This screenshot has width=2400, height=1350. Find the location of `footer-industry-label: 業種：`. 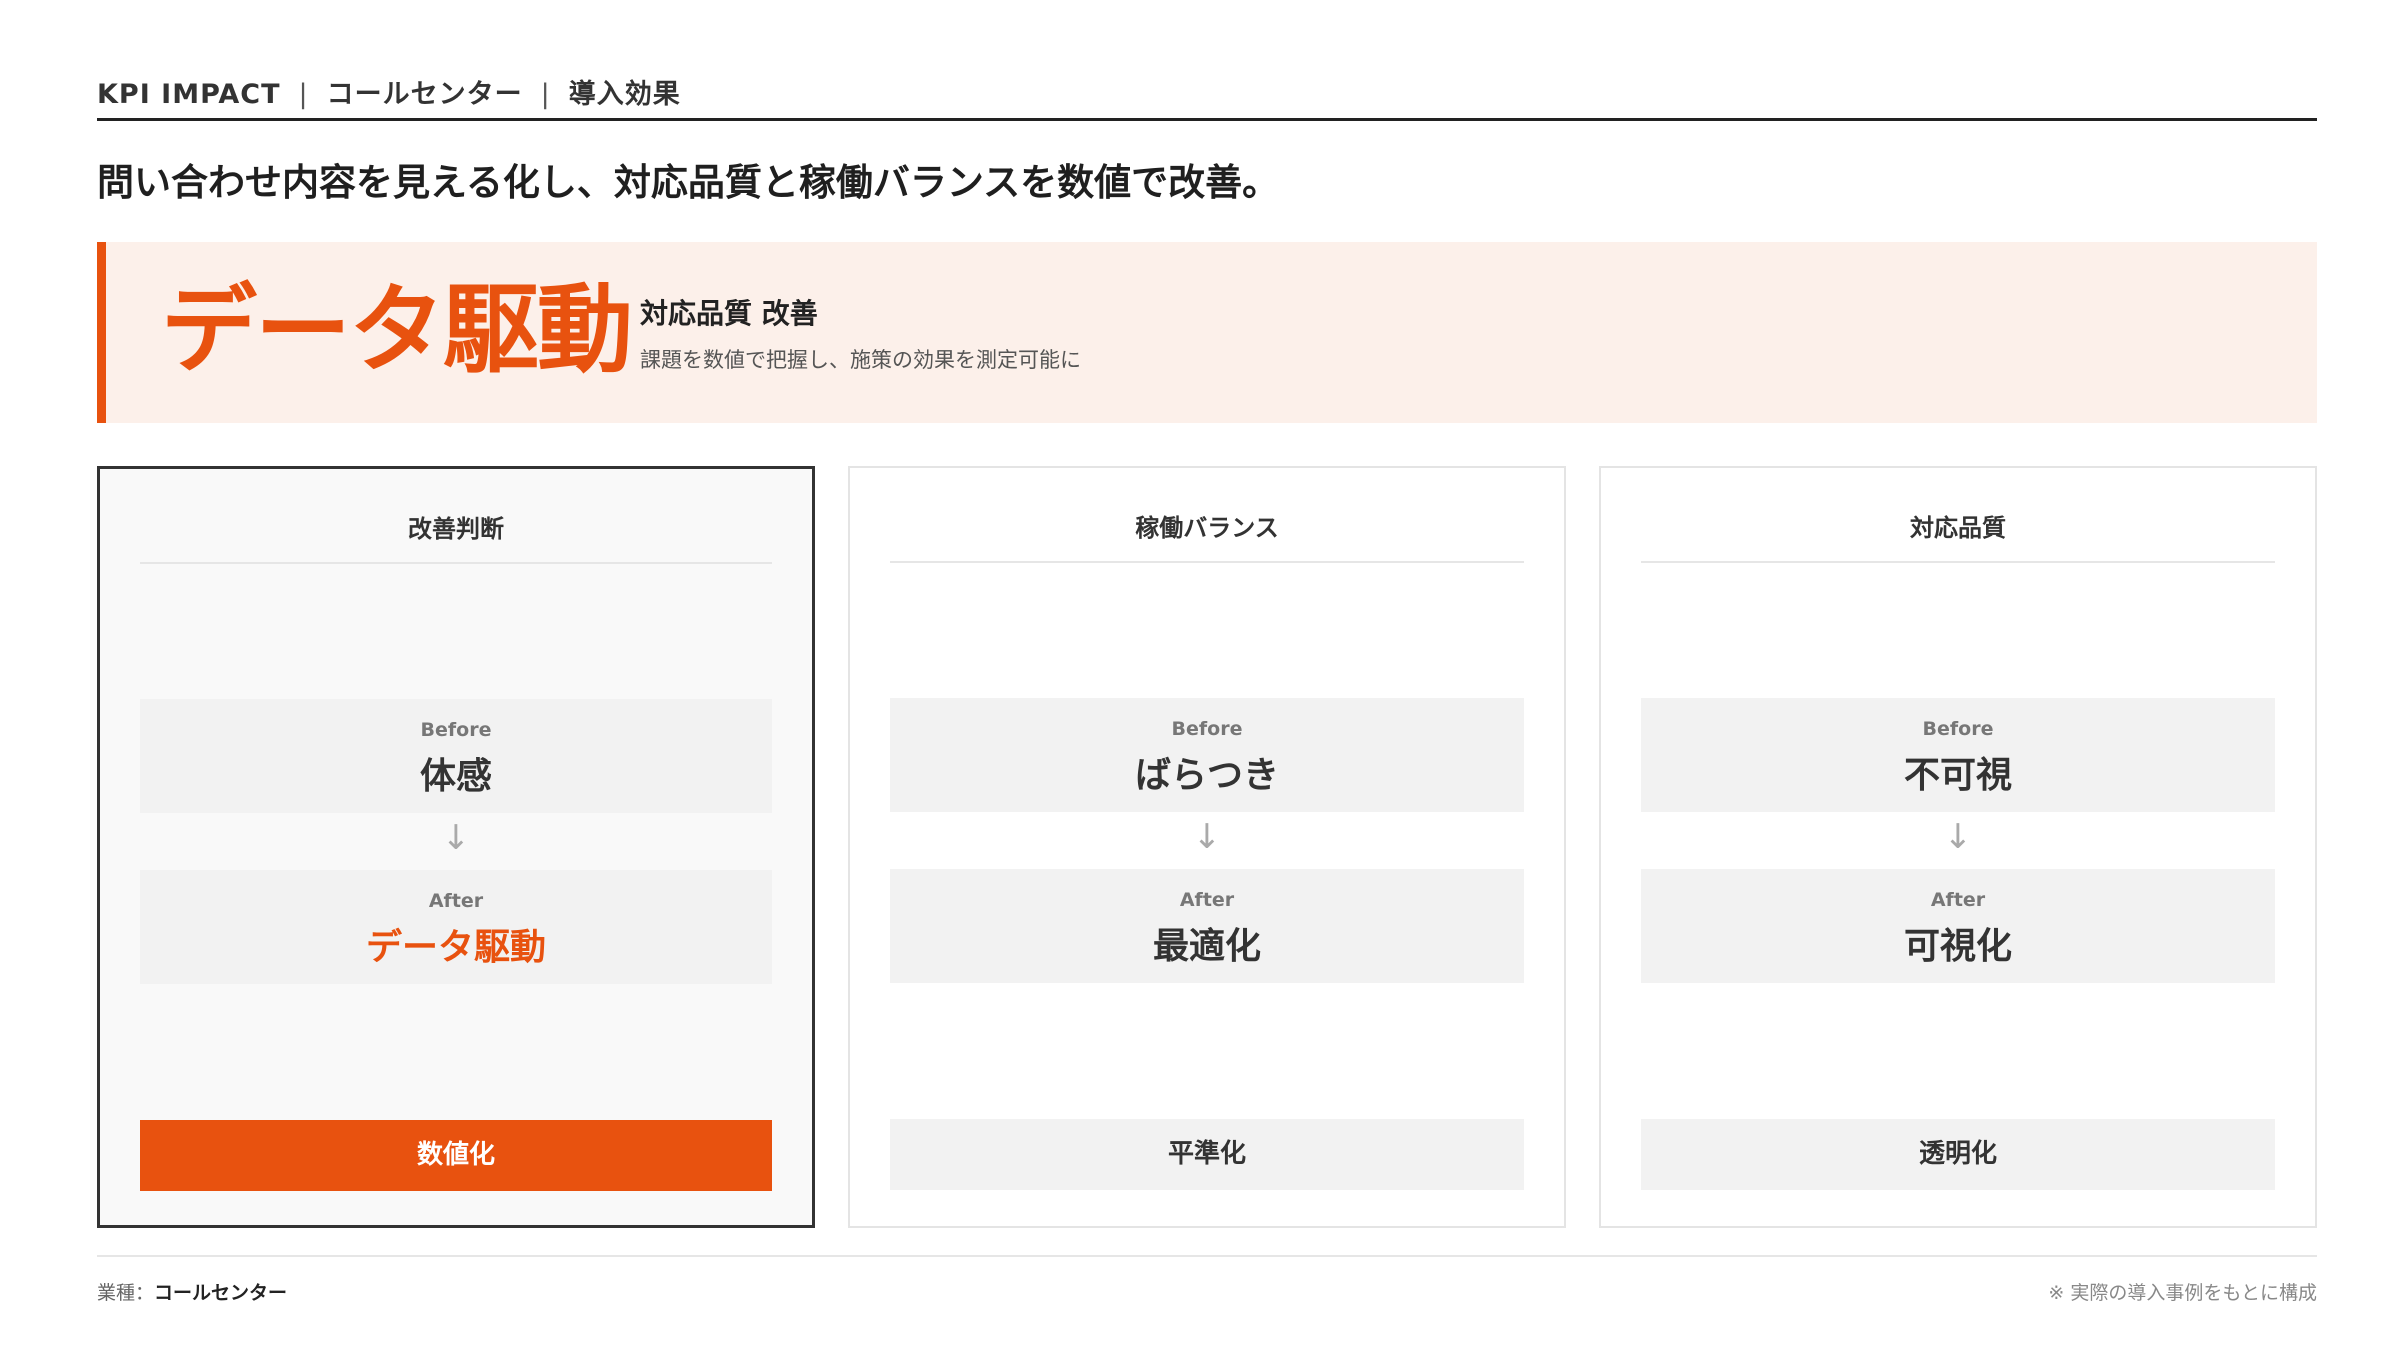

footer-industry-label: 業種： is located at coordinates (126, 1293).